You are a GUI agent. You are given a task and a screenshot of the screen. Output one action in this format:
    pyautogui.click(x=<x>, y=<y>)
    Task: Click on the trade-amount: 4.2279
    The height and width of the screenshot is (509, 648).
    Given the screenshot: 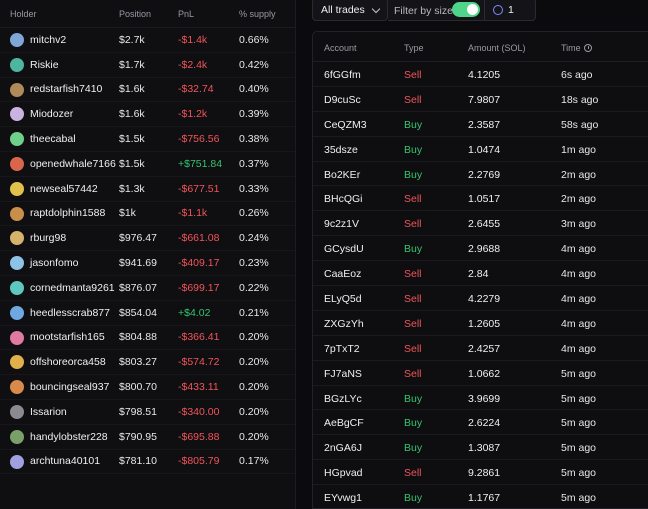 What is the action you would take?
    pyautogui.click(x=484, y=299)
    